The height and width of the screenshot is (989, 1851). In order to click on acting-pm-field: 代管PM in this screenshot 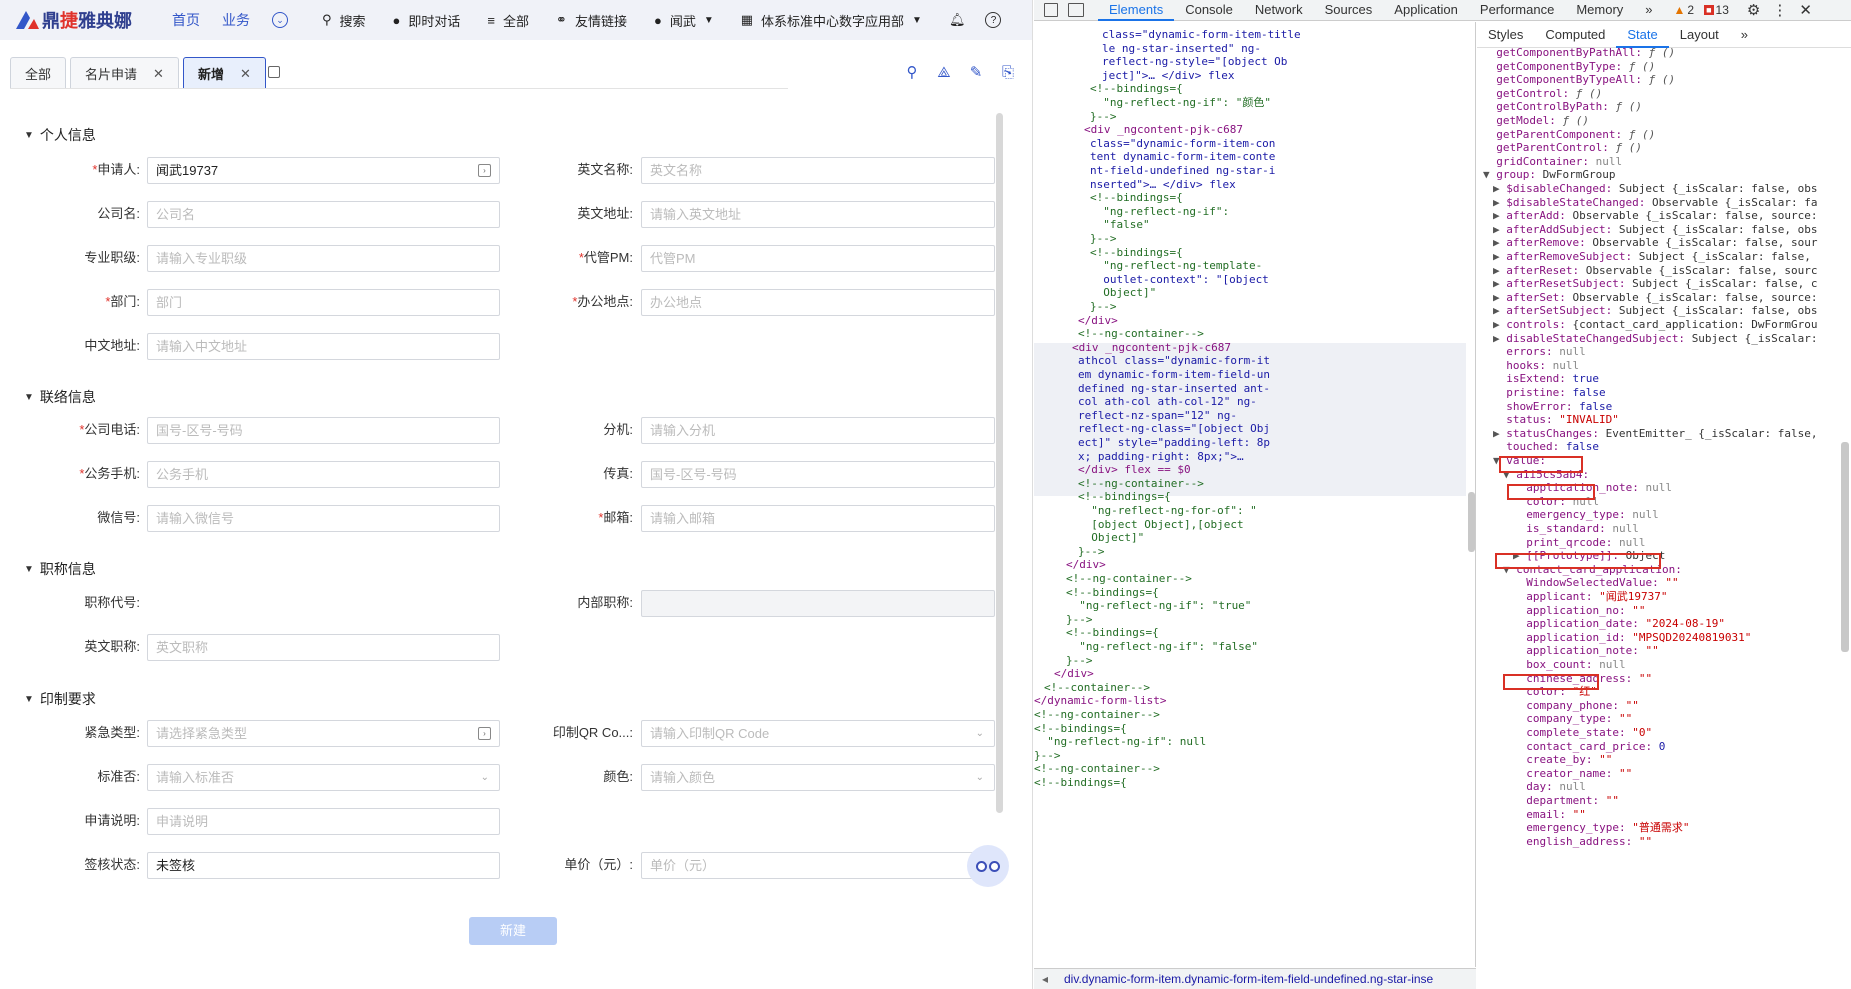, I will do `click(818, 258)`.